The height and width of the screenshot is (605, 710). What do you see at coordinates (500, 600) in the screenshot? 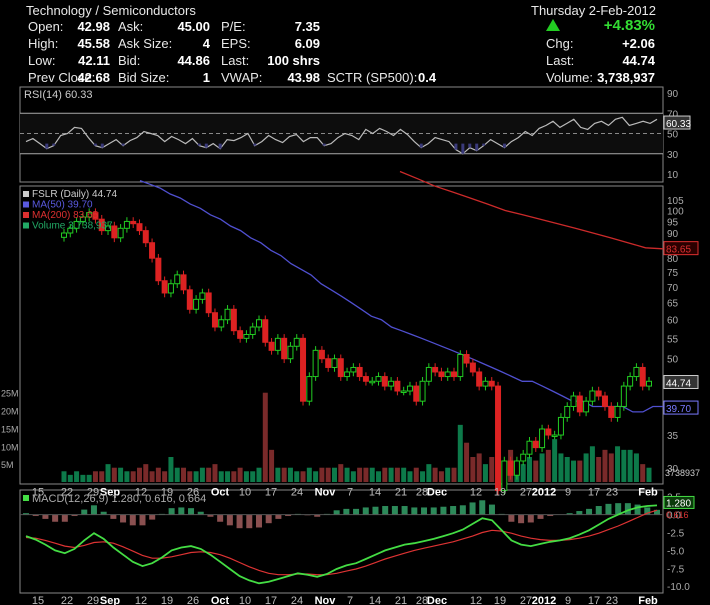
I see `macd-x-tick: 19` at bounding box center [500, 600].